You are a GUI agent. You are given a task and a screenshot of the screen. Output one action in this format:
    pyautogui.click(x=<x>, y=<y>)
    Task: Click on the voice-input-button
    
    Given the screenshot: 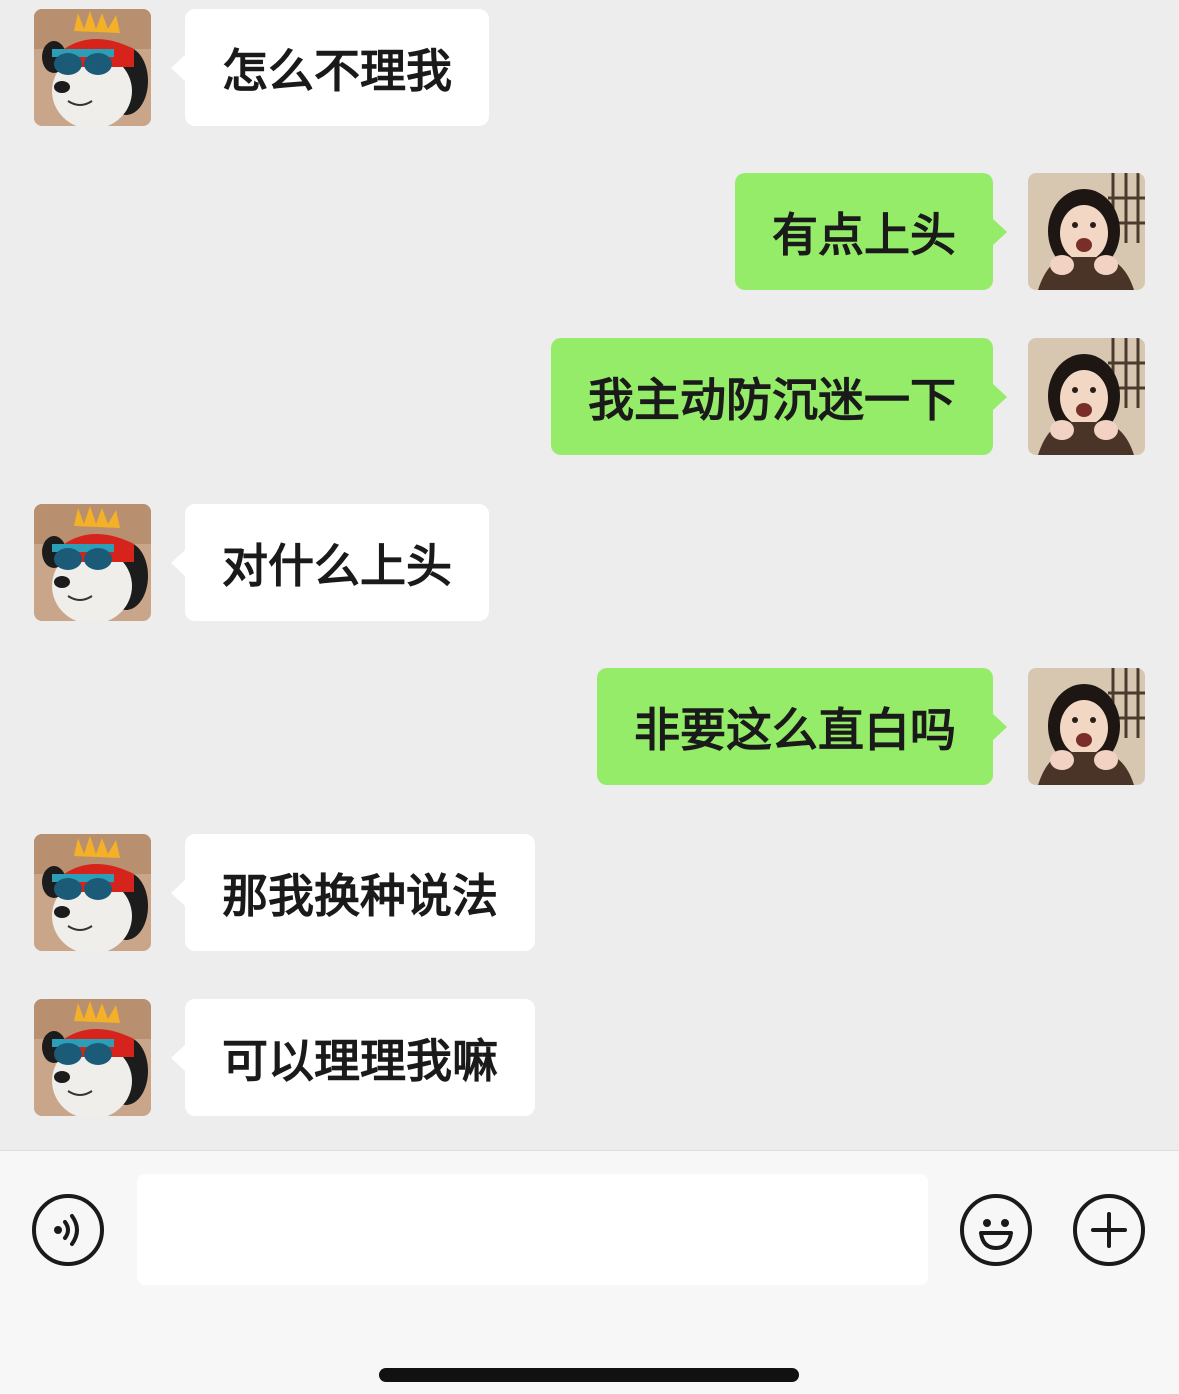 What is the action you would take?
    pyautogui.click(x=68, y=1230)
    